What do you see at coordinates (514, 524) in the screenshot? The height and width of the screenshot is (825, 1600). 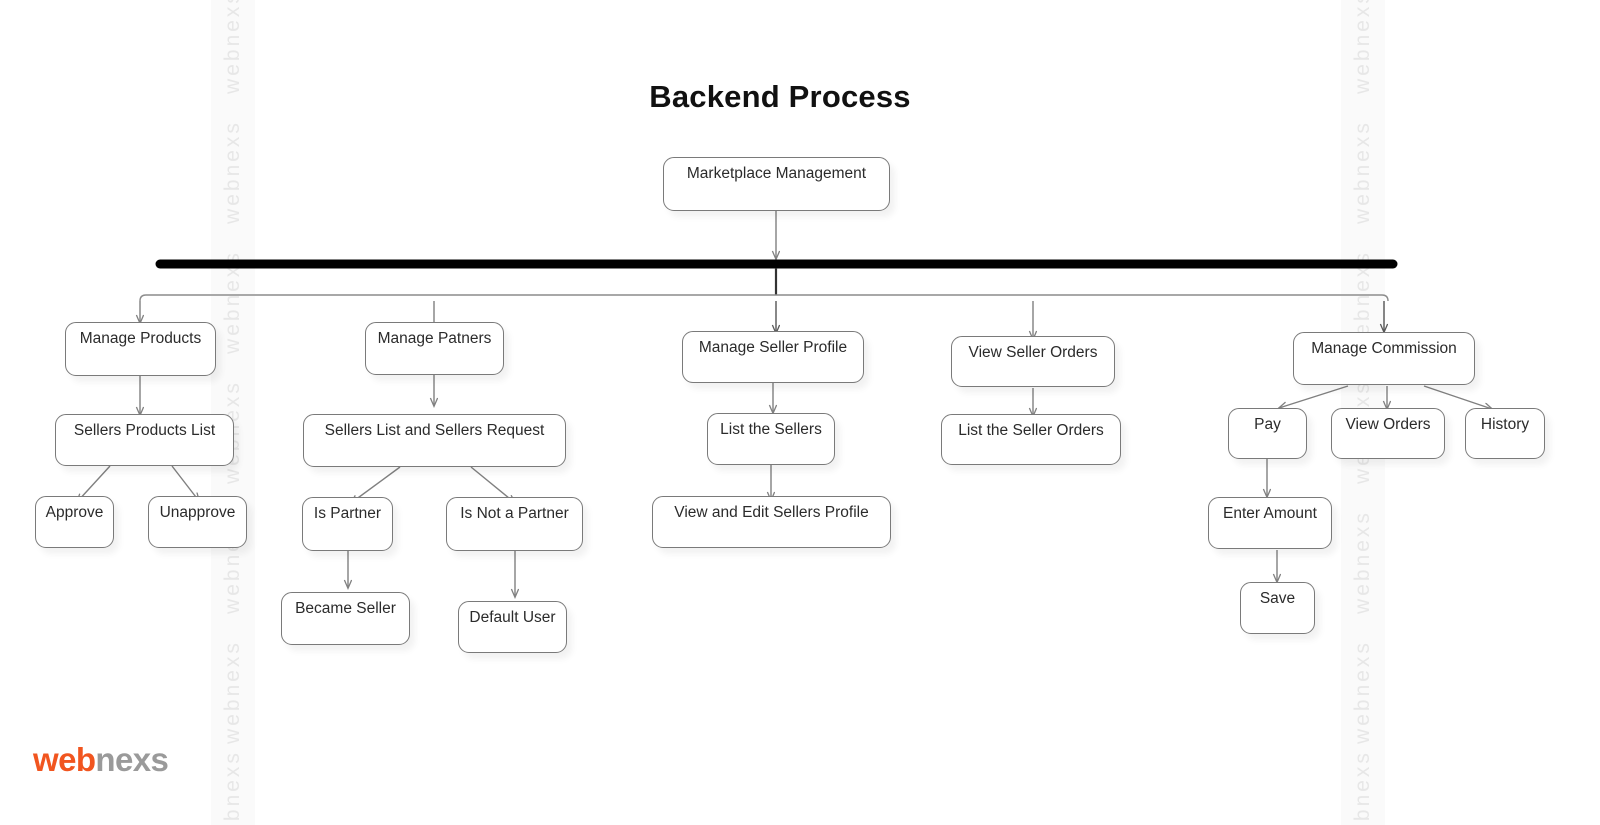 I see `node-is-not-a-partner: Is Not a Partner` at bounding box center [514, 524].